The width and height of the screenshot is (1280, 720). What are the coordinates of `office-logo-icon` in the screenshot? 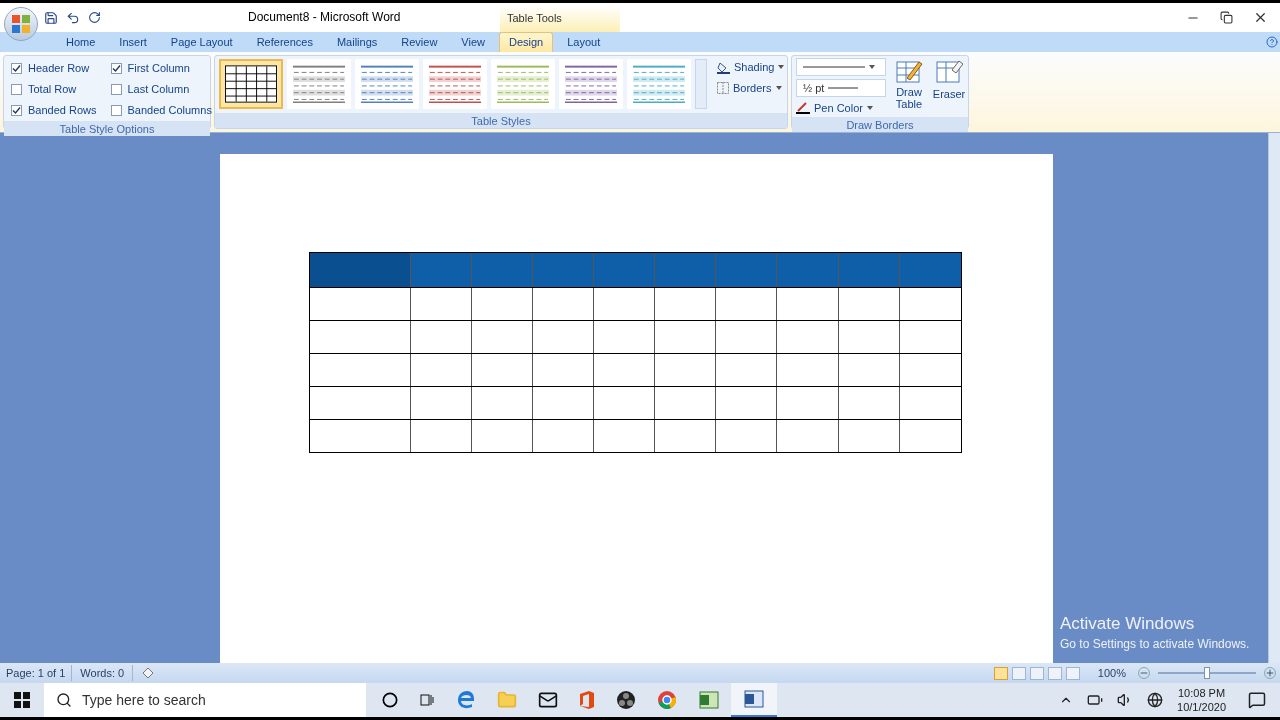 It's located at (21, 24).